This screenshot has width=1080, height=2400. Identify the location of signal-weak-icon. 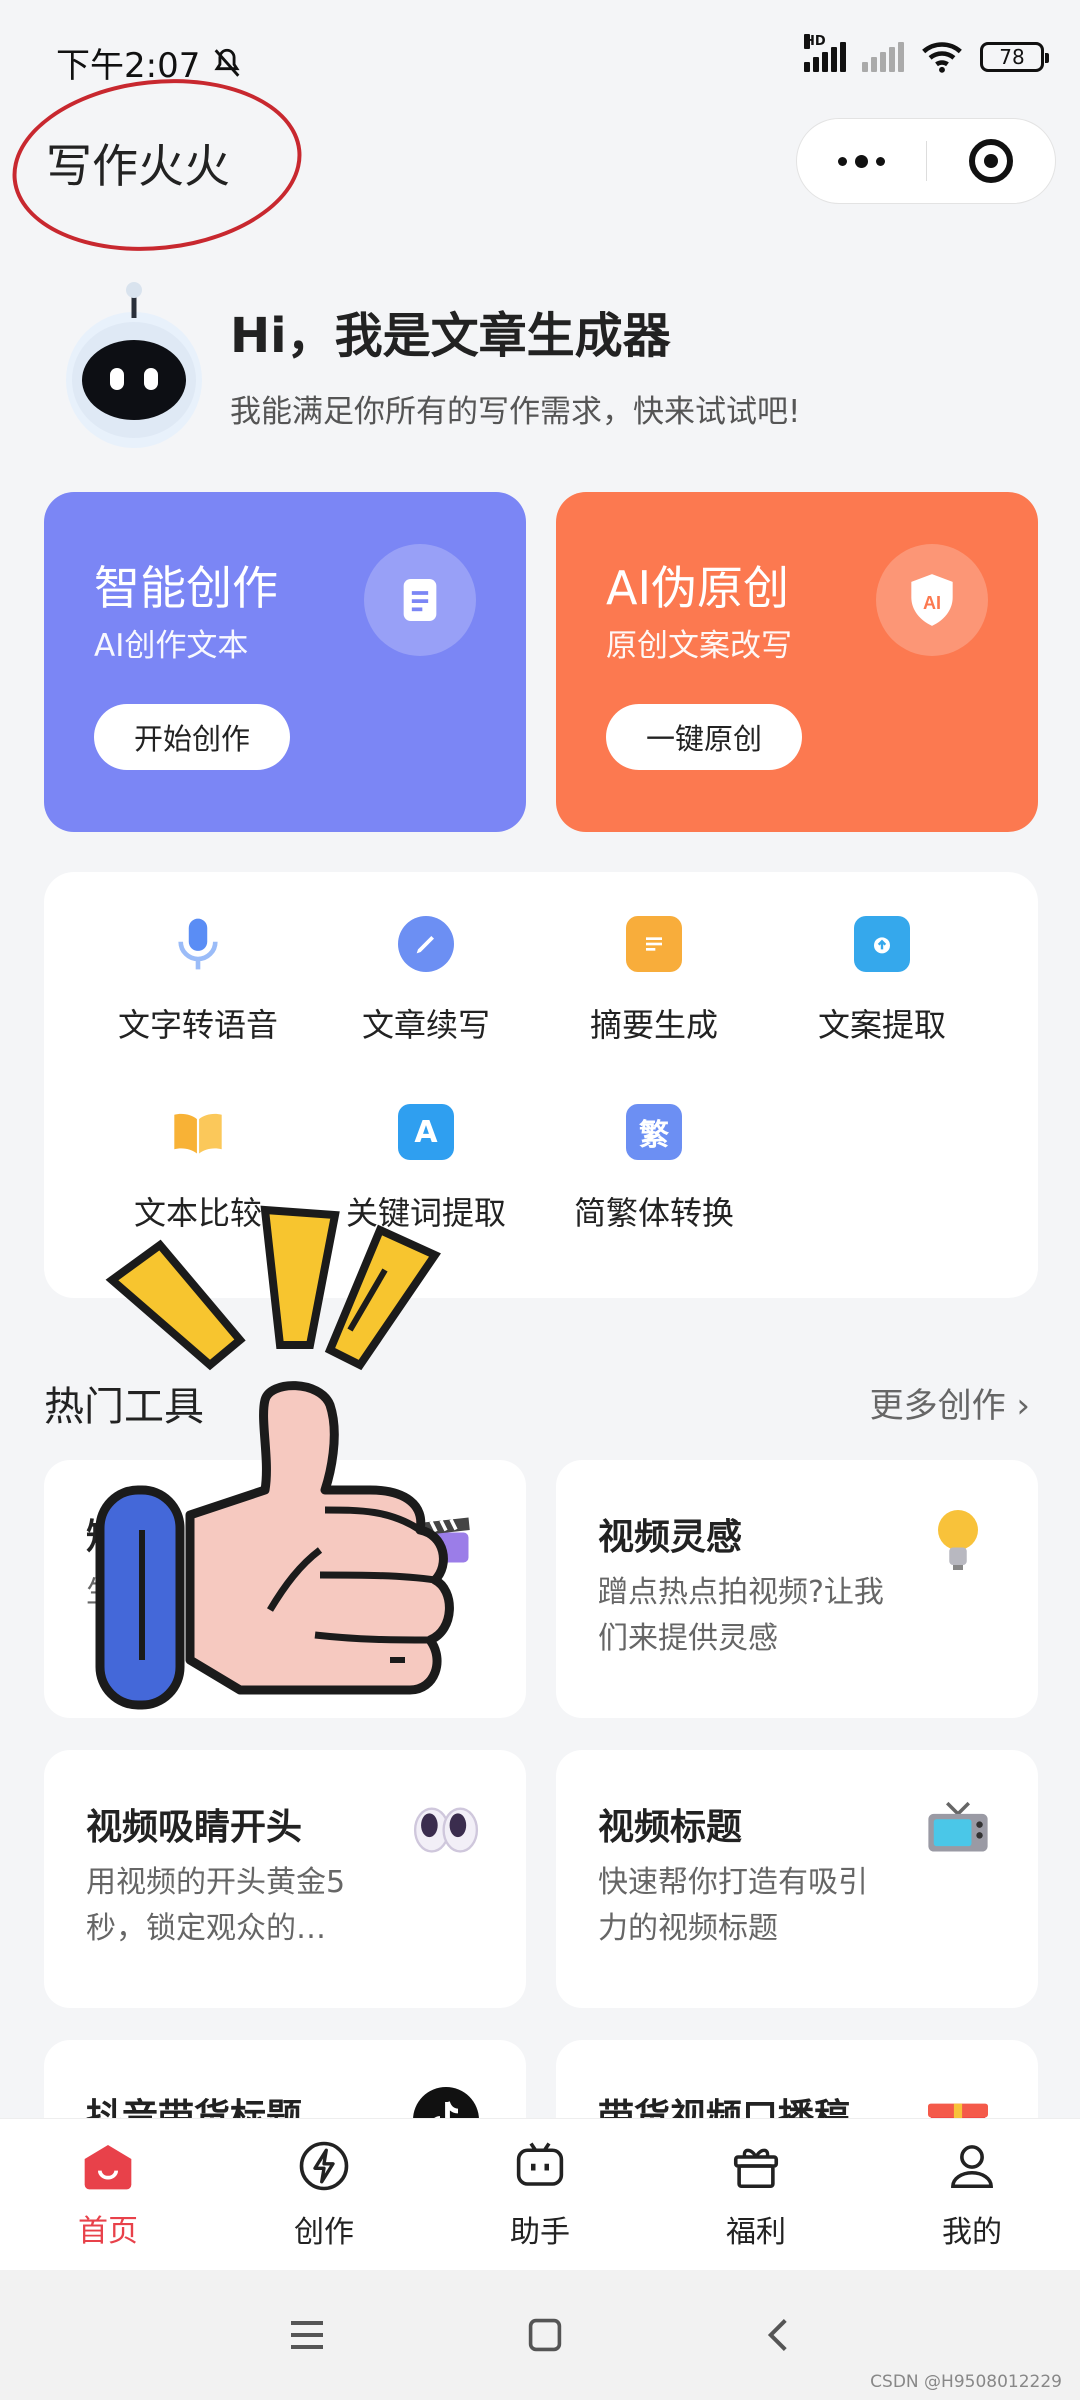
(883, 57).